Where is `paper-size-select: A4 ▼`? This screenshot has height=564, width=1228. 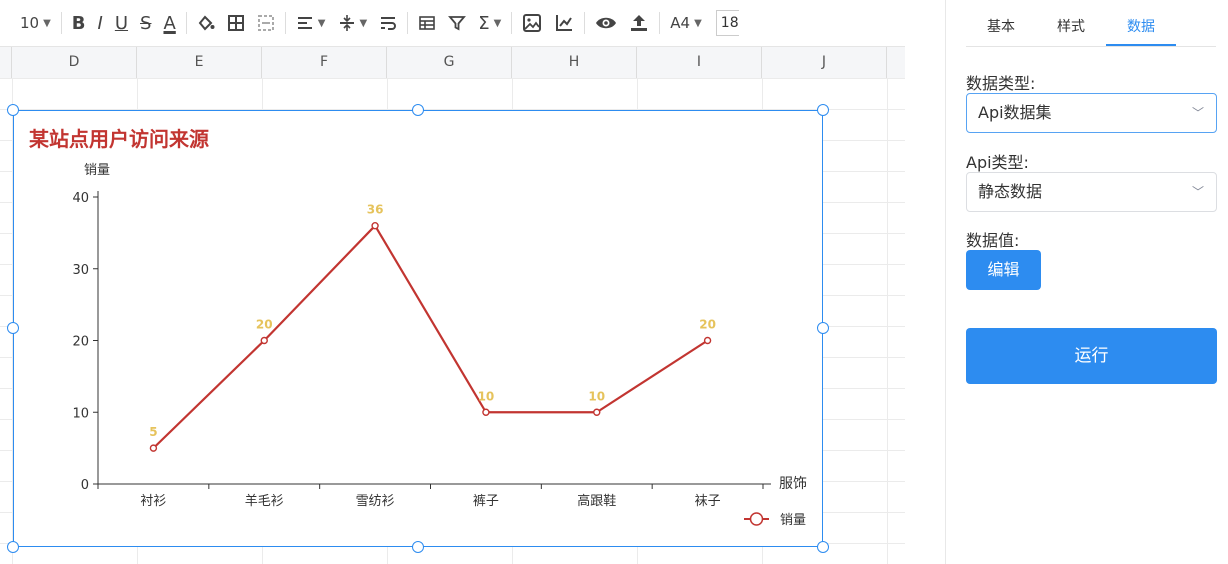
paper-size-select: A4 ▼ is located at coordinates (686, 23).